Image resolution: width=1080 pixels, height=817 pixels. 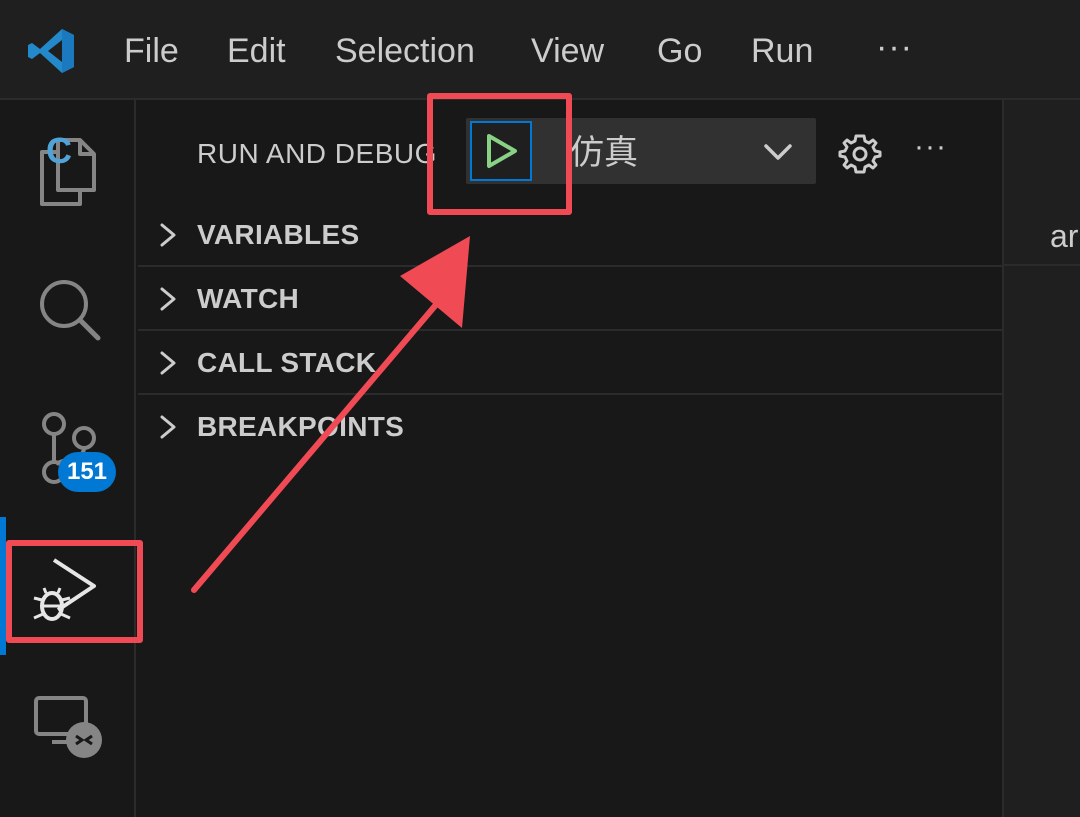 I want to click on section-watch: WATCH, so click(x=570, y=299).